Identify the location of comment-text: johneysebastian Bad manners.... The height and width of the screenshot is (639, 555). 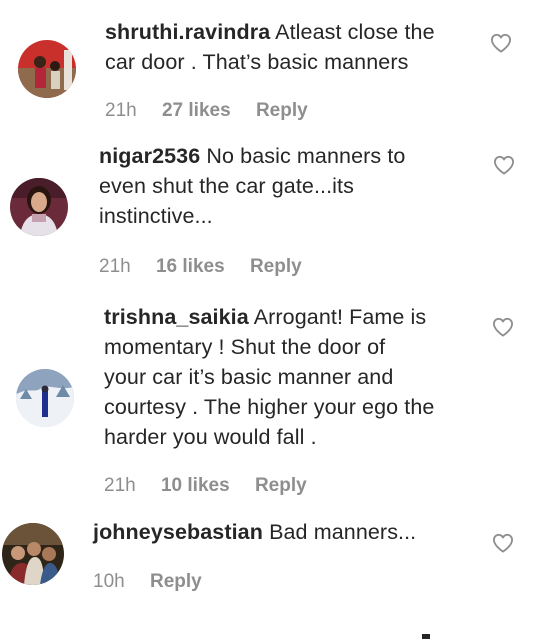
(293, 532).